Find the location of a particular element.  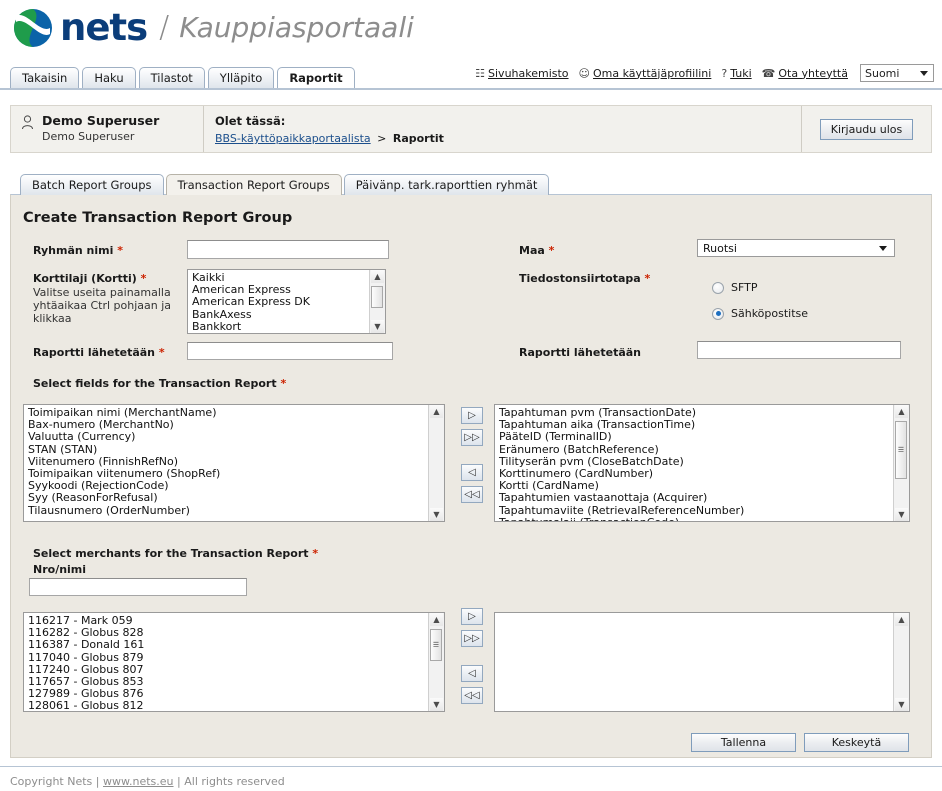

nav-tab-yllapito: Ylläpito is located at coordinates (241, 77).